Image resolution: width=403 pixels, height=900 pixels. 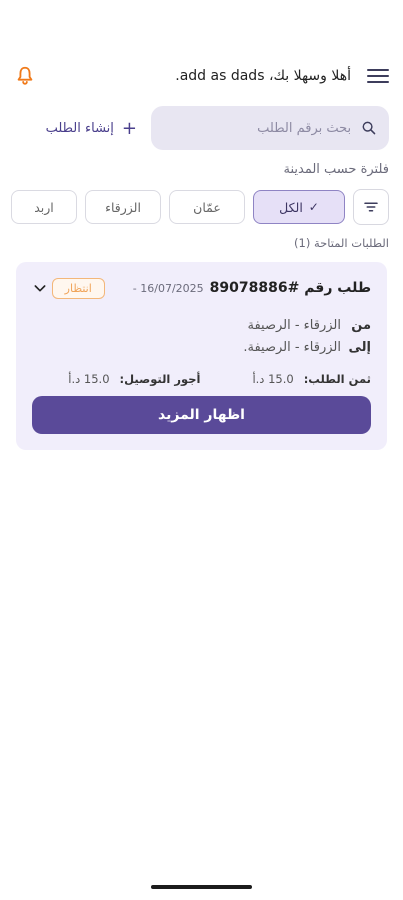 I want to click on search-row: + إنشاء الطلب, so click(x=201, y=128).